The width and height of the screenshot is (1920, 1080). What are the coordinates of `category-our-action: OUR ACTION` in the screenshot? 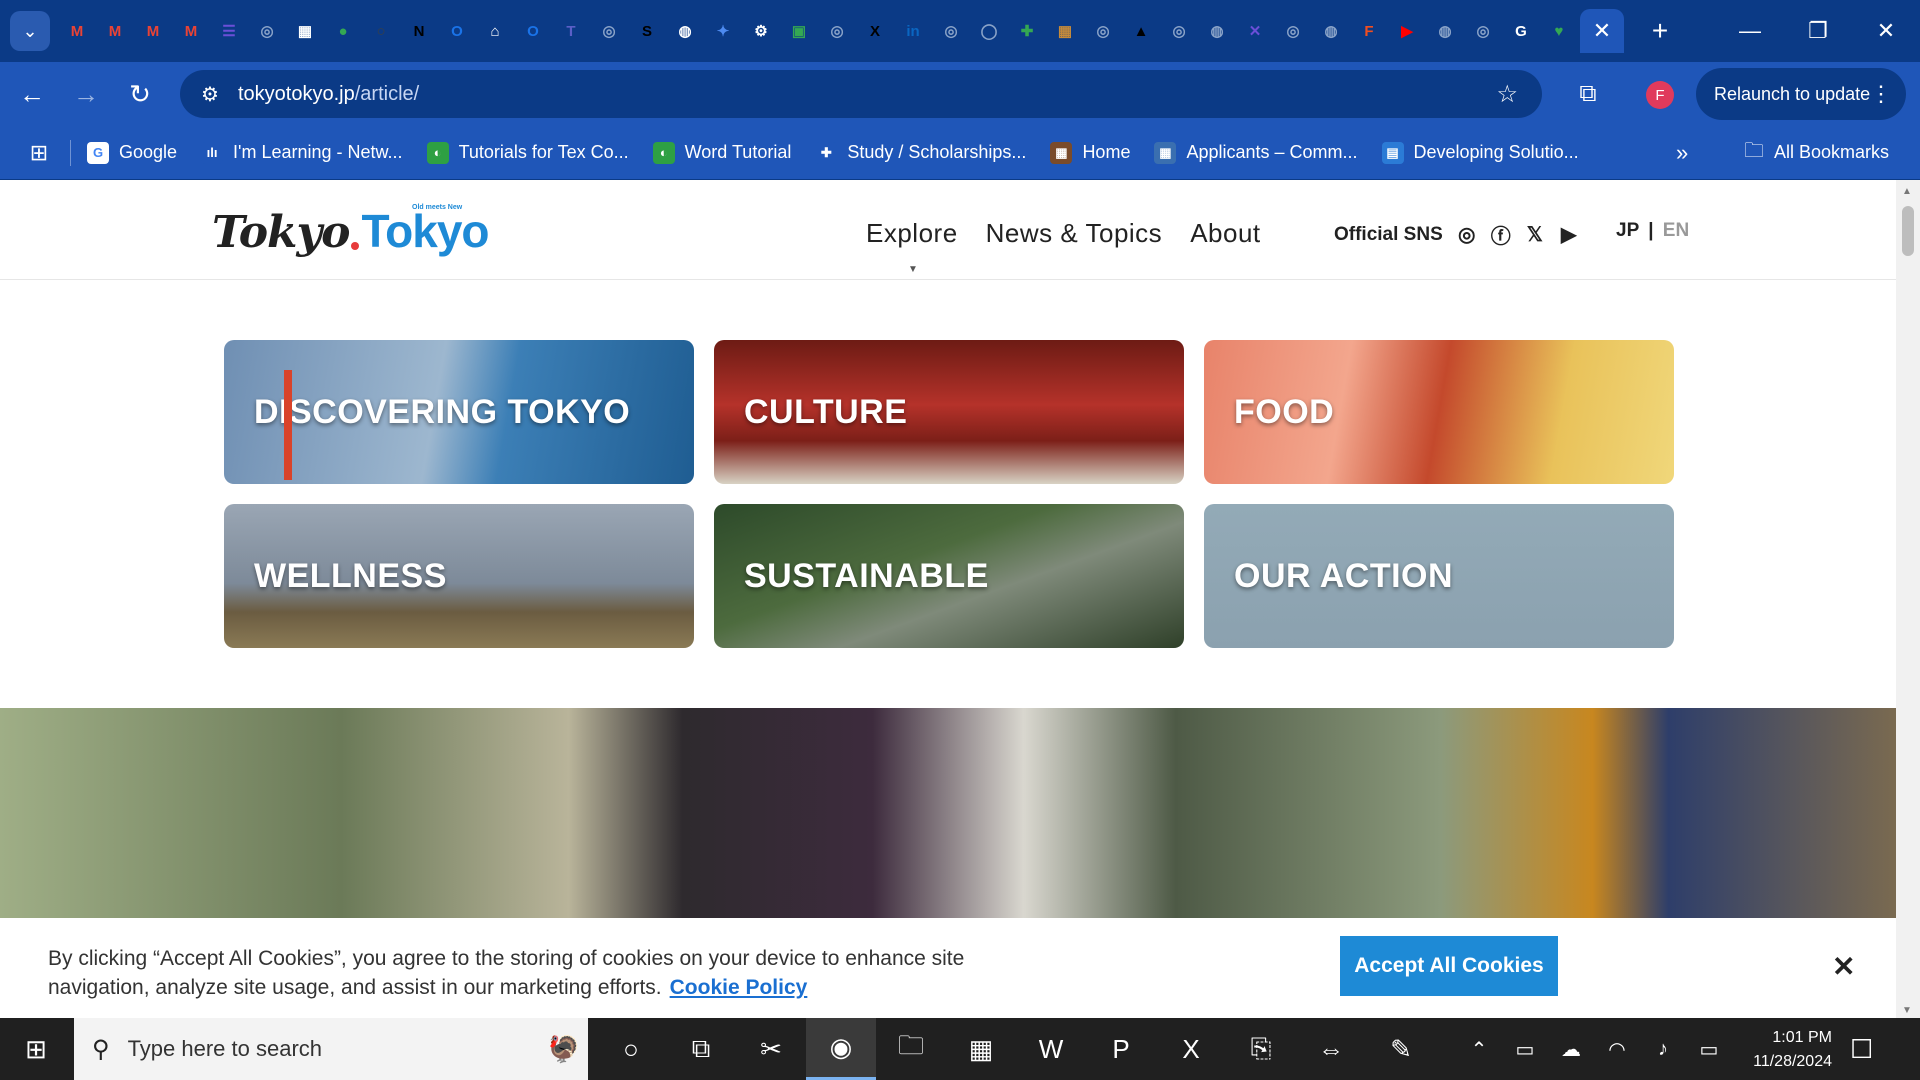 It's located at (1439, 576).